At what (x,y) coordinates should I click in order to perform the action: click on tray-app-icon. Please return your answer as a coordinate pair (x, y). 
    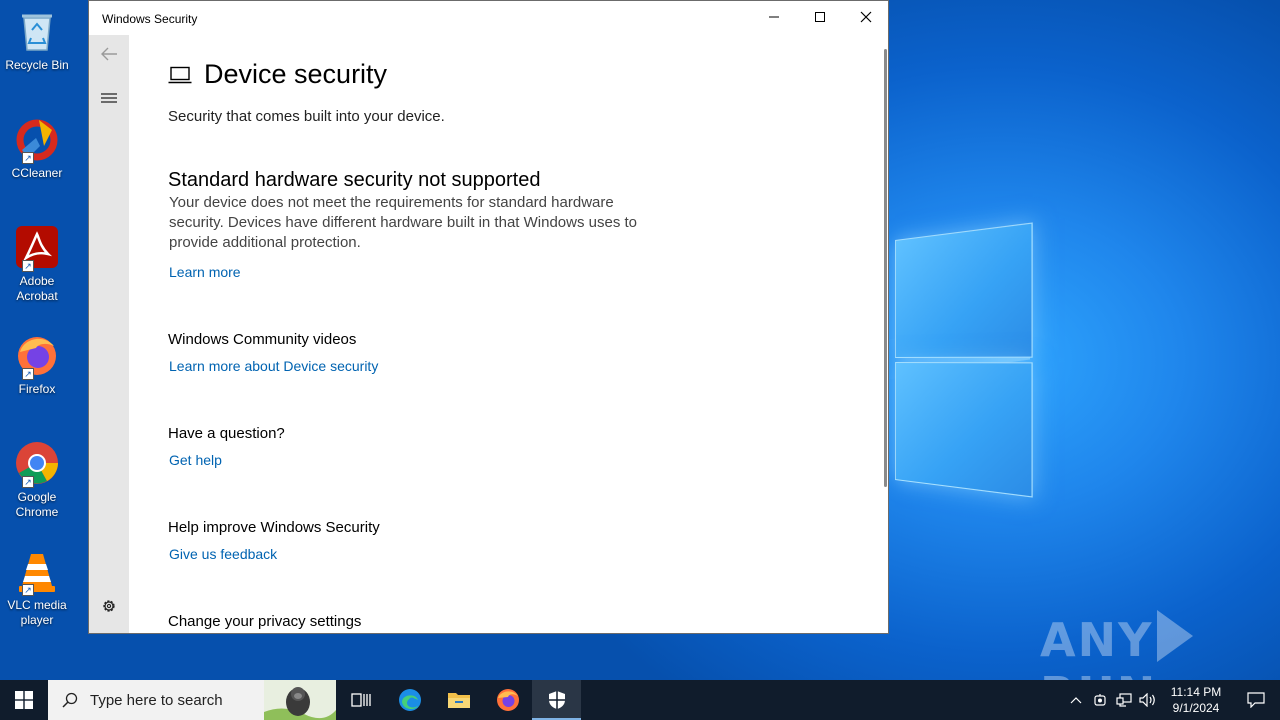
    Looking at the image, I should click on (1100, 700).